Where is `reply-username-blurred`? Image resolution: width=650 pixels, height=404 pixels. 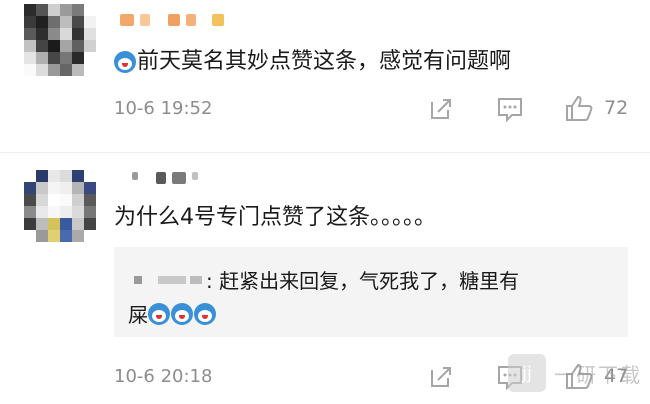
reply-username-blurred is located at coordinates (168, 279).